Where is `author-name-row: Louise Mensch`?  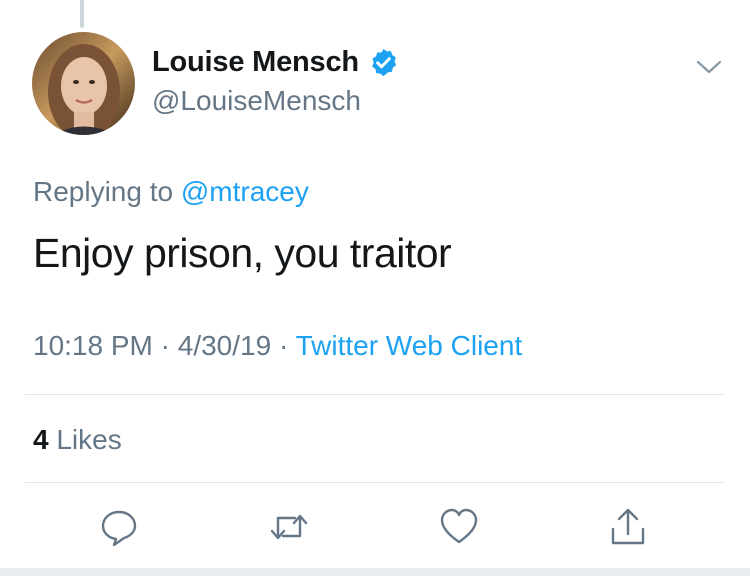 author-name-row: Louise Mensch is located at coordinates (275, 62).